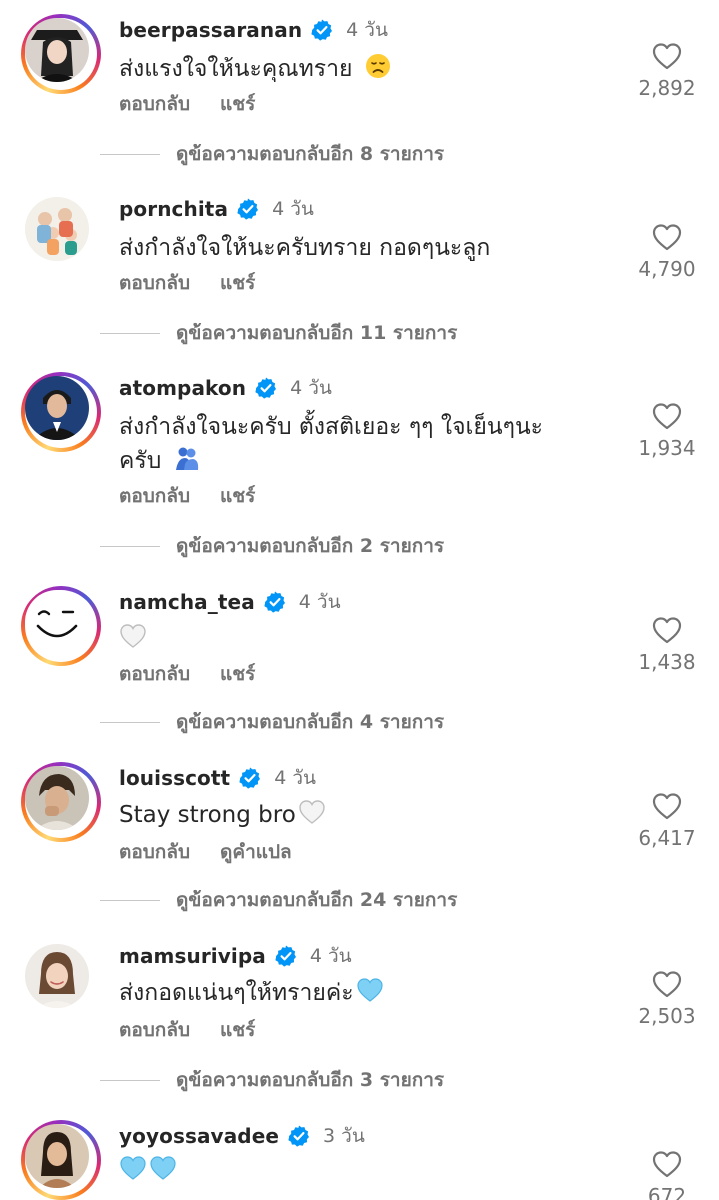  I want to click on like-column: 672, so click(667, 1175).